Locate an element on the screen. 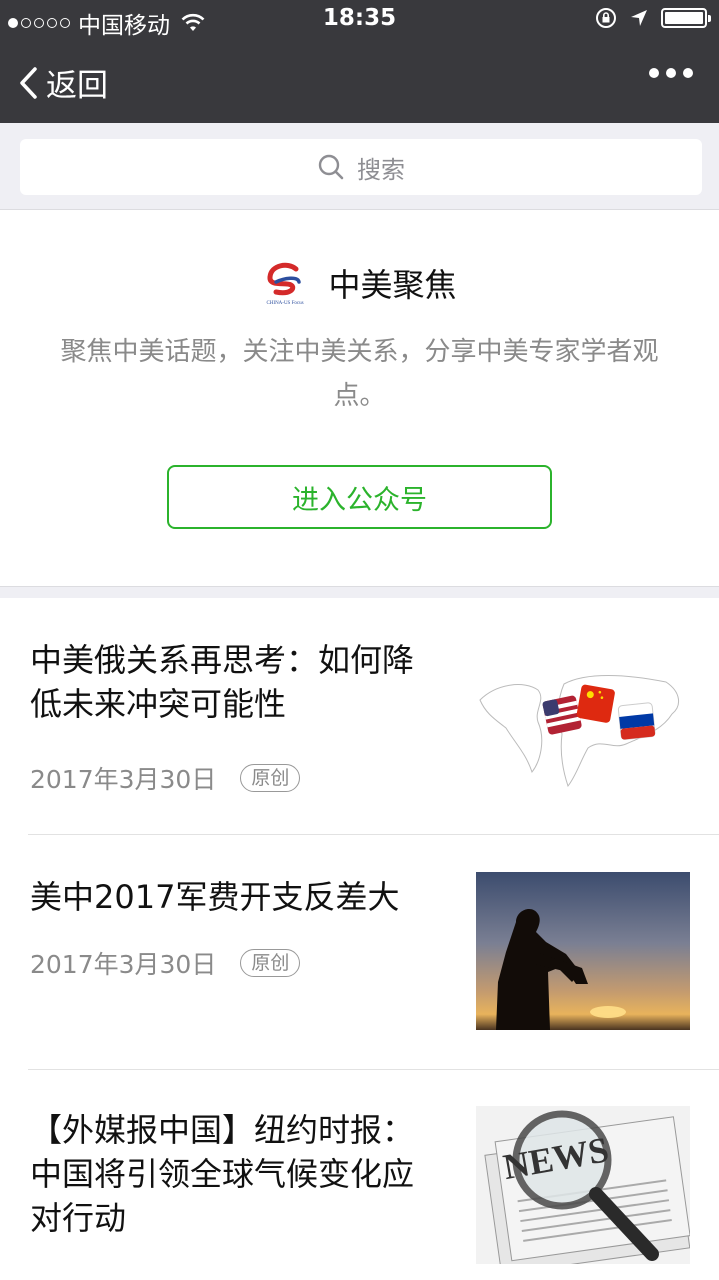 This screenshot has height=1280, width=719. search-section: 搜索 is located at coordinates (359, 166).